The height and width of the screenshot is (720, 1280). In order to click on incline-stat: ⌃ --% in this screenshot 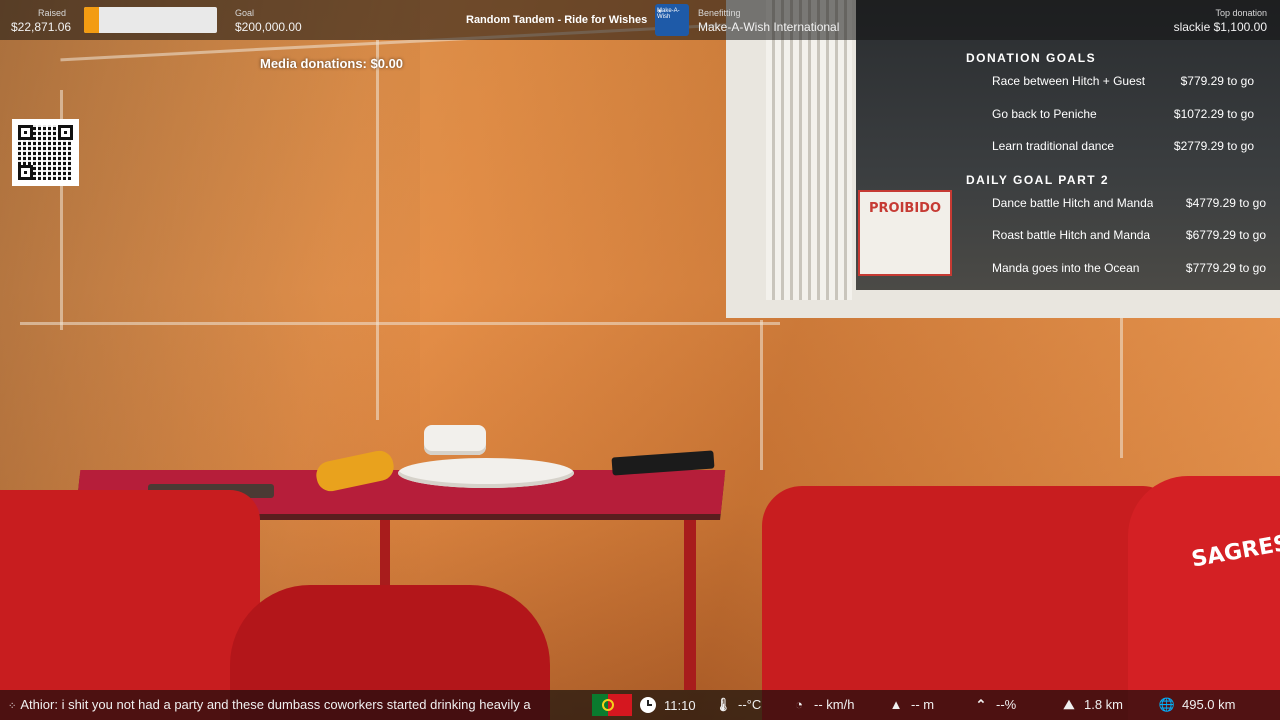, I will do `click(994, 705)`.